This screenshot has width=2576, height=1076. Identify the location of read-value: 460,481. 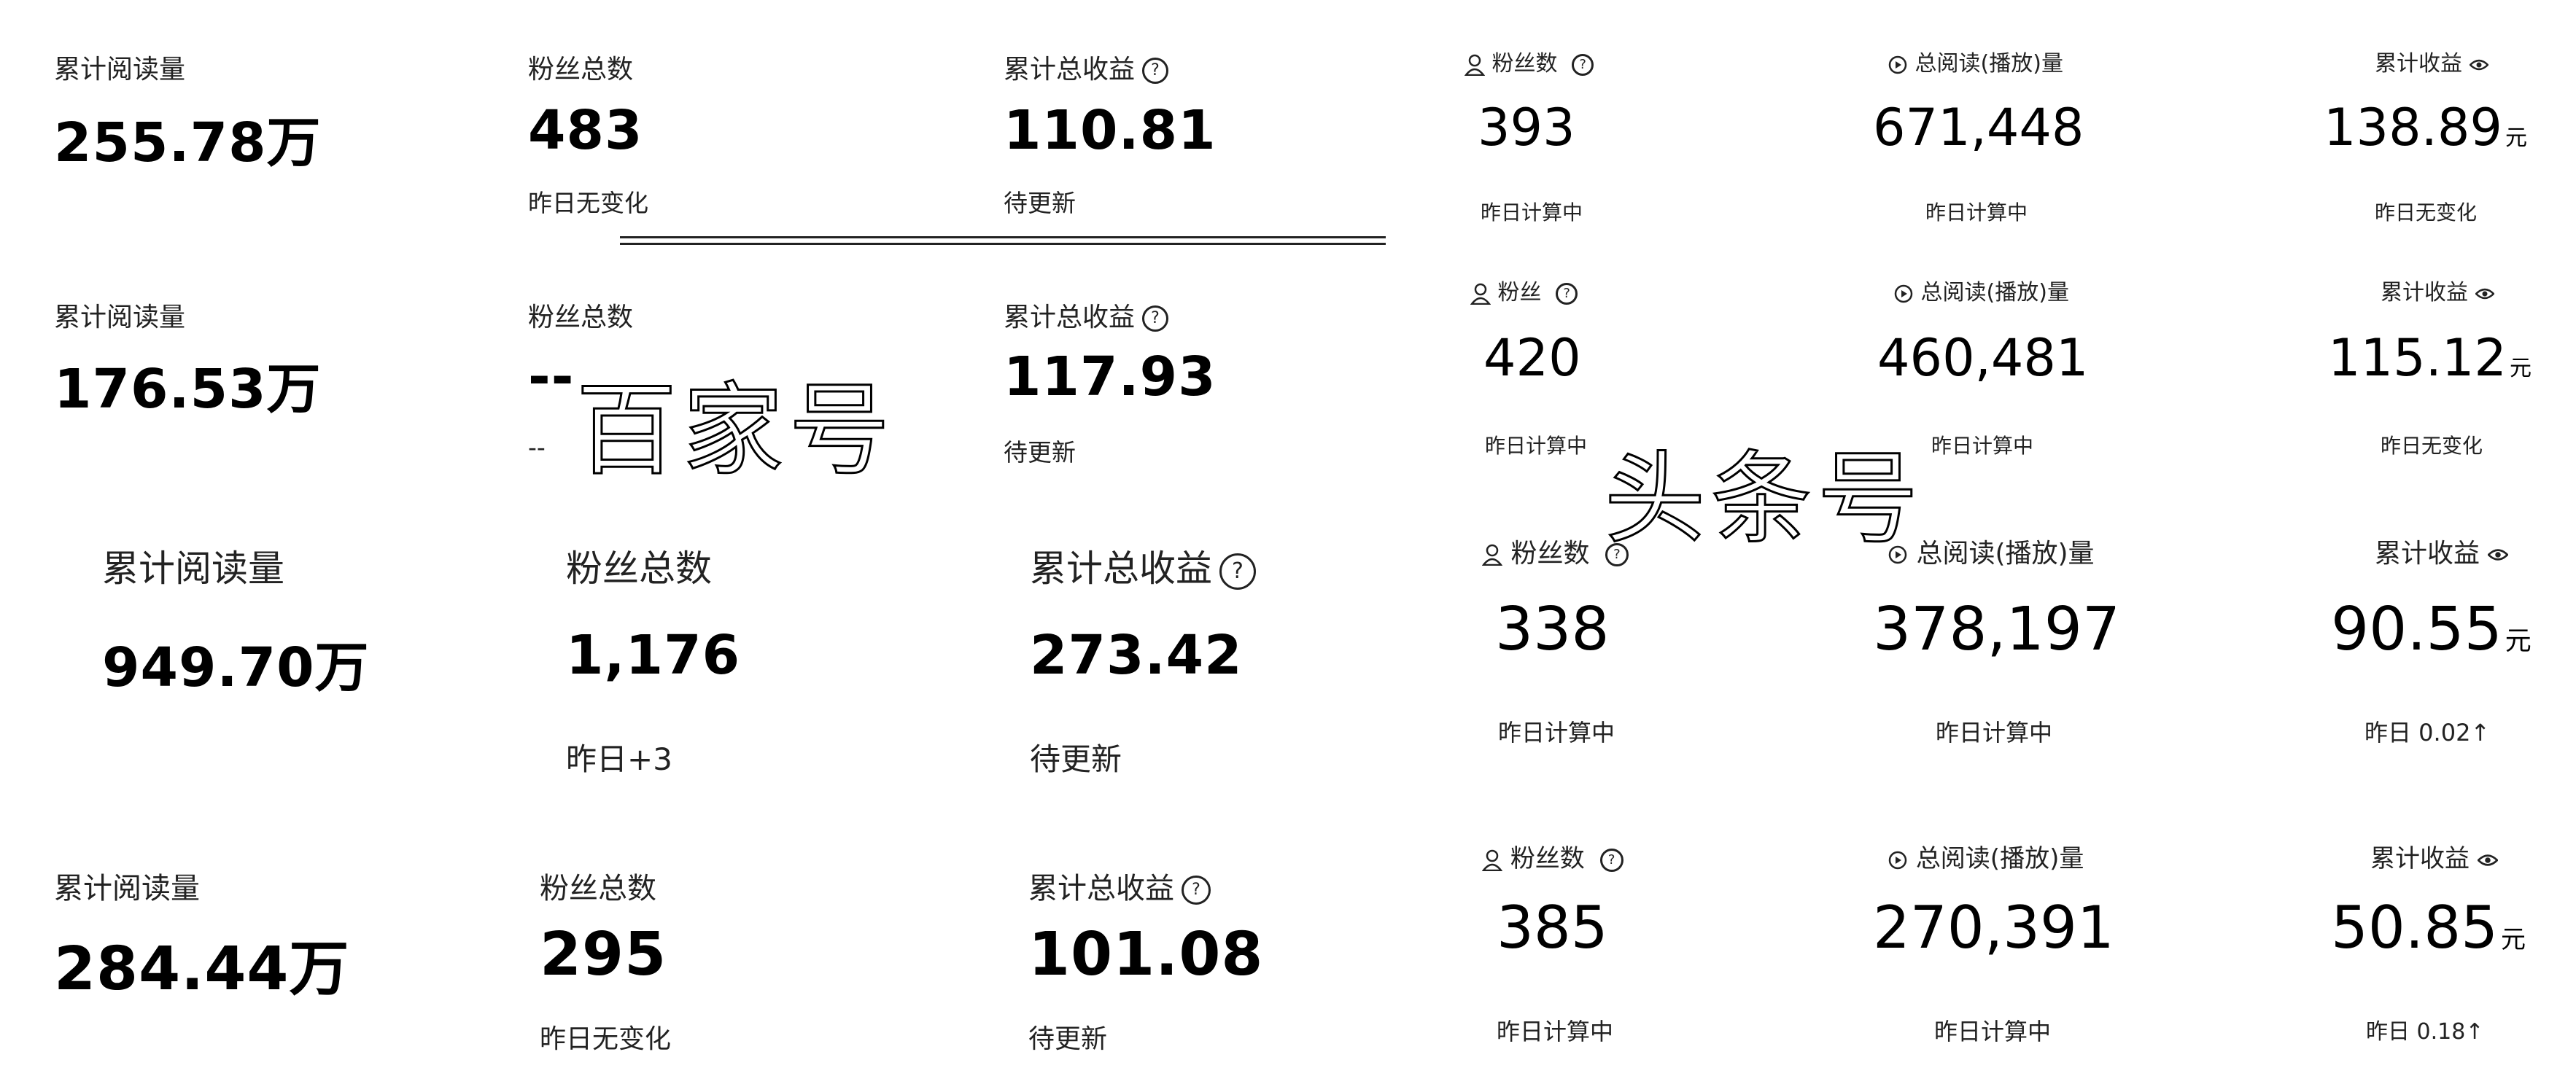
(1983, 358).